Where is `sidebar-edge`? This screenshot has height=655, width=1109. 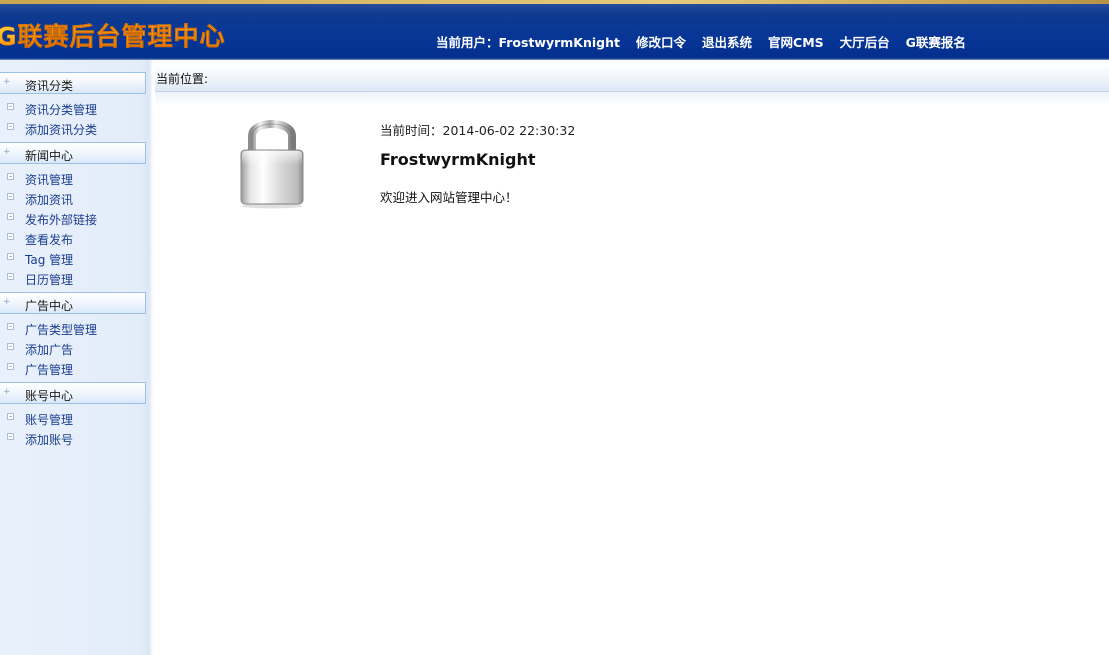
sidebar-edge is located at coordinates (151, 357).